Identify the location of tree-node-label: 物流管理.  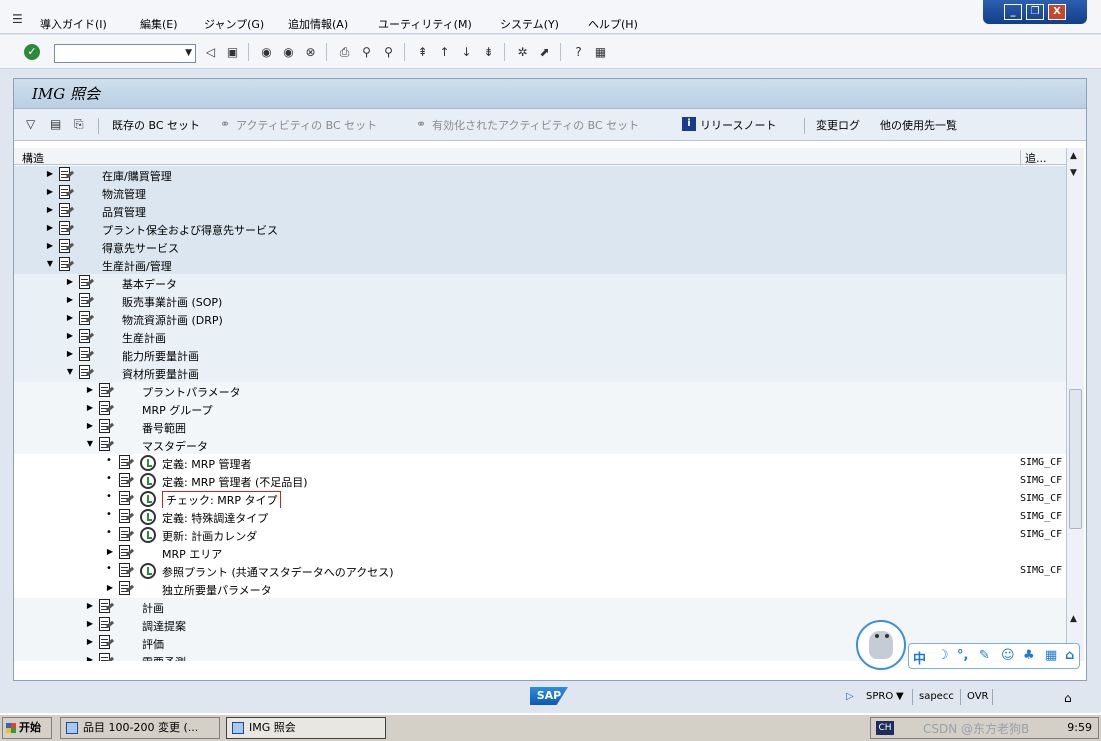
(124, 194).